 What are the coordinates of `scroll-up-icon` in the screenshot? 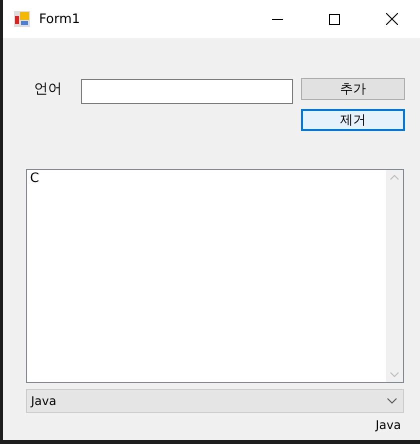 It's located at (394, 177).